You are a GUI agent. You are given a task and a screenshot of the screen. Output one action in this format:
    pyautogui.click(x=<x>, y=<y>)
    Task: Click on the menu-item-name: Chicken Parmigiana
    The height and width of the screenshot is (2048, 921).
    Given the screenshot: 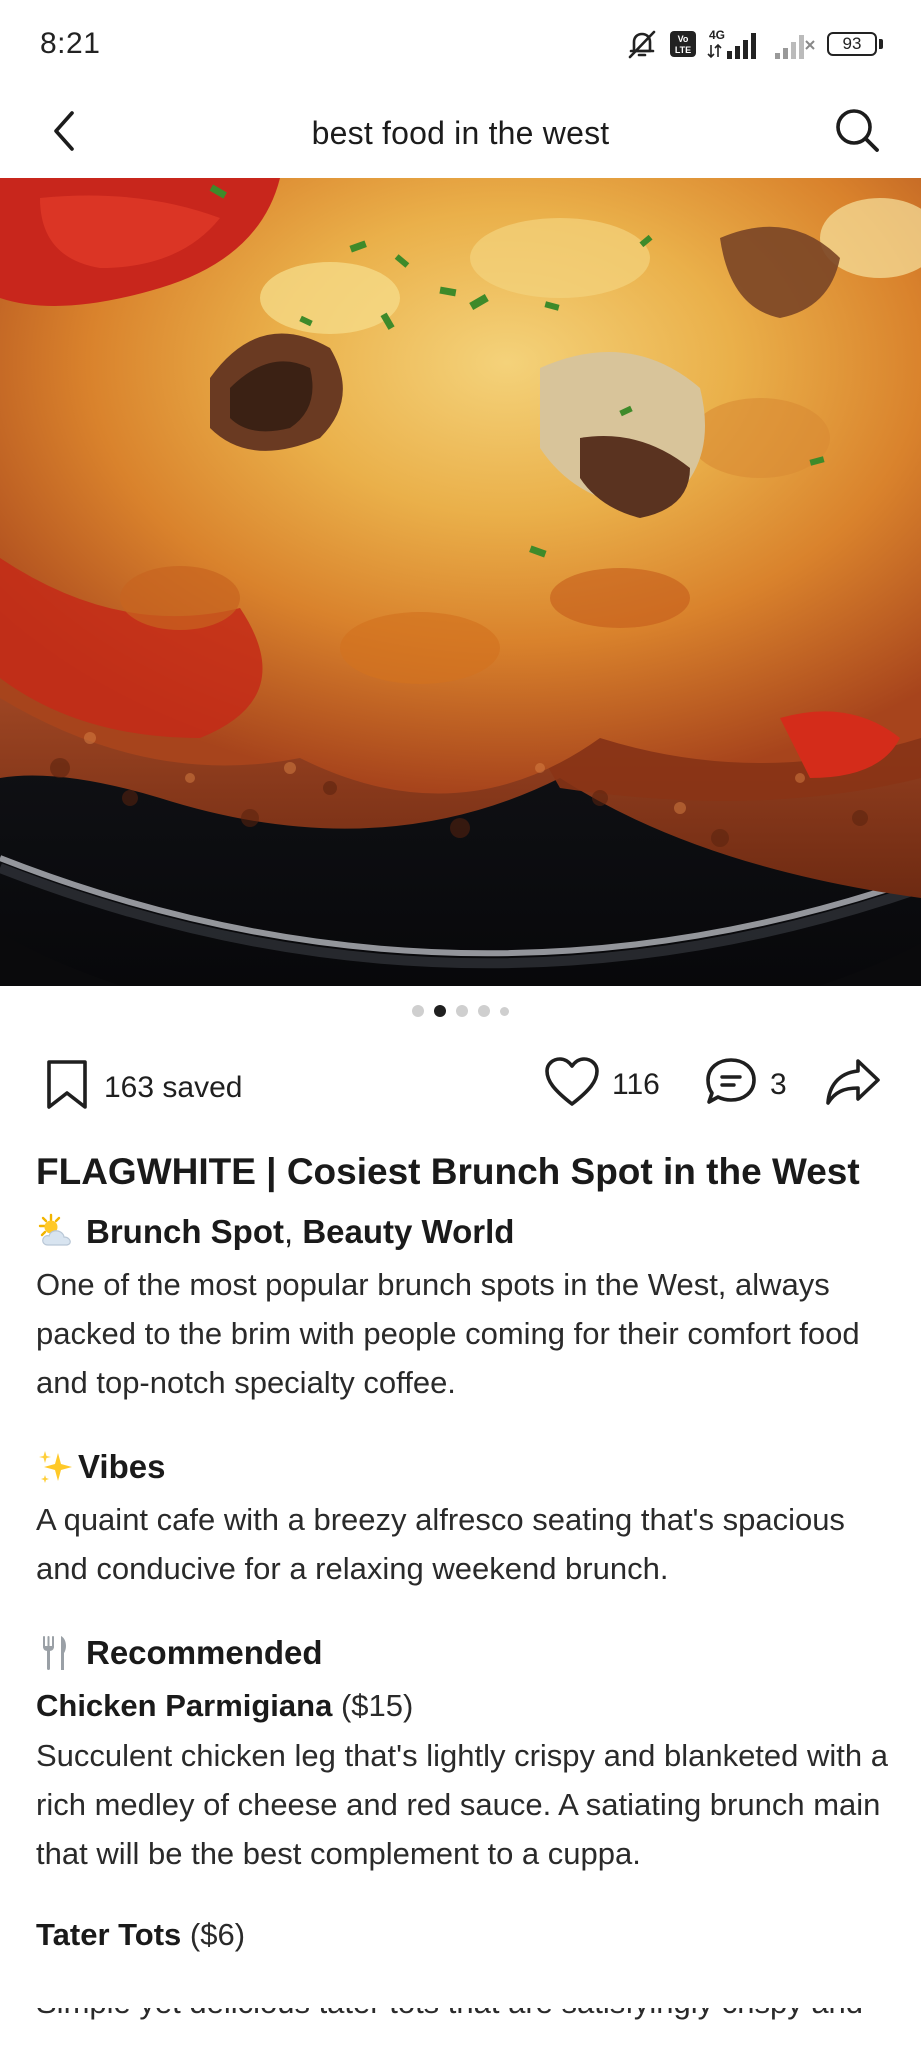 What is the action you would take?
    pyautogui.click(x=184, y=1705)
    